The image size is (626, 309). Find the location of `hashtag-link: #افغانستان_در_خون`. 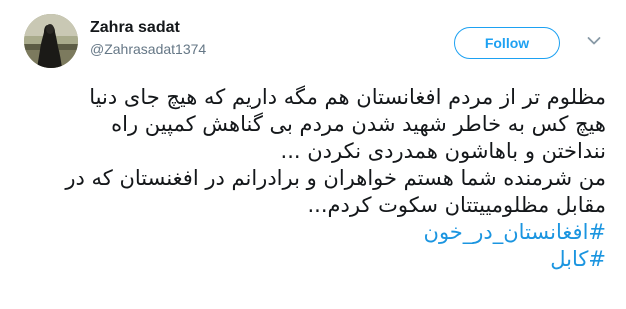

hashtag-link: #افغانستان_در_خون is located at coordinates (314, 232).